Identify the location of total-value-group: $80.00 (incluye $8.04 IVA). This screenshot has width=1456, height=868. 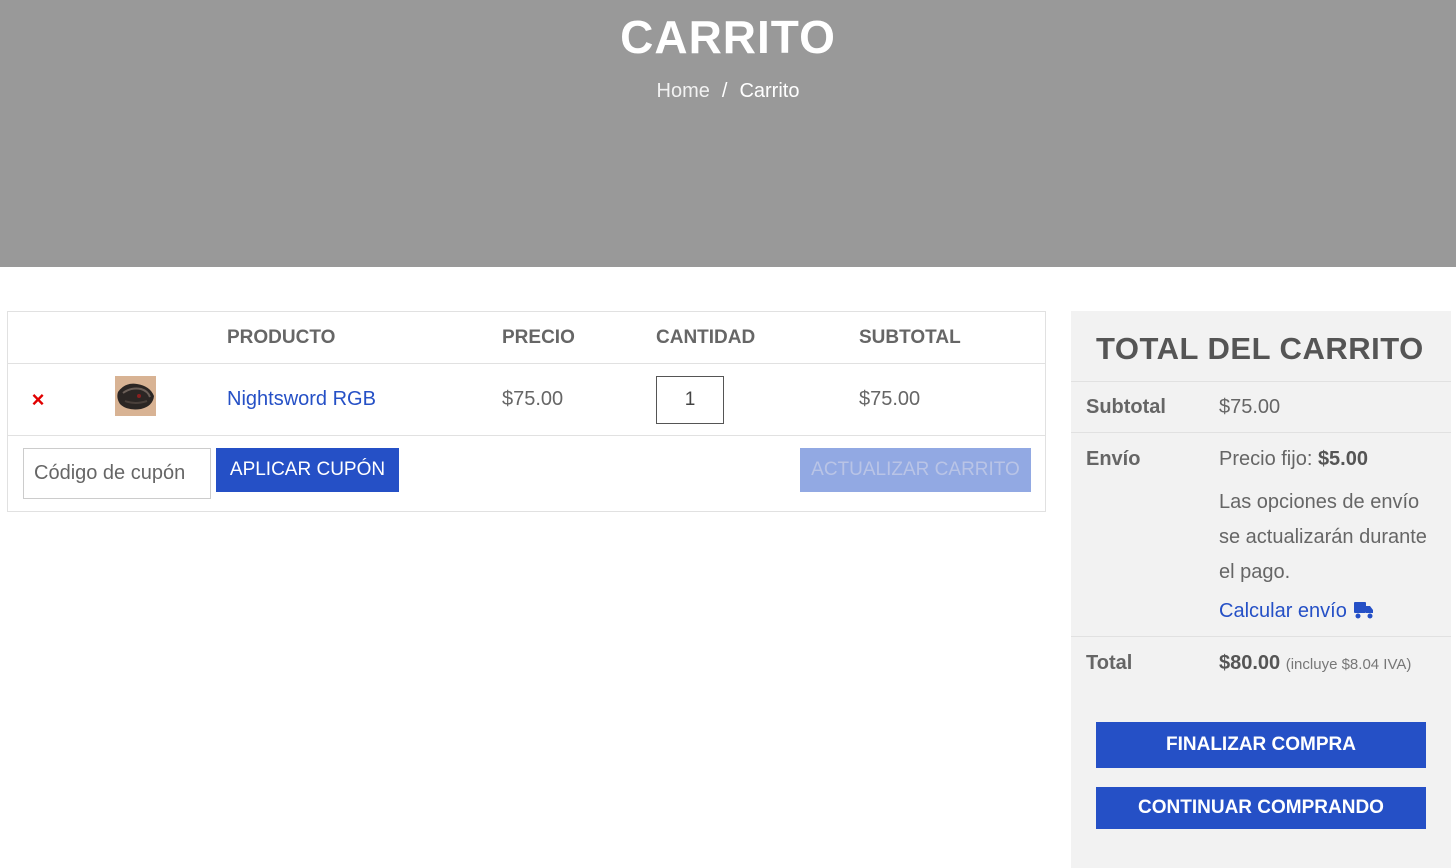
(1315, 663).